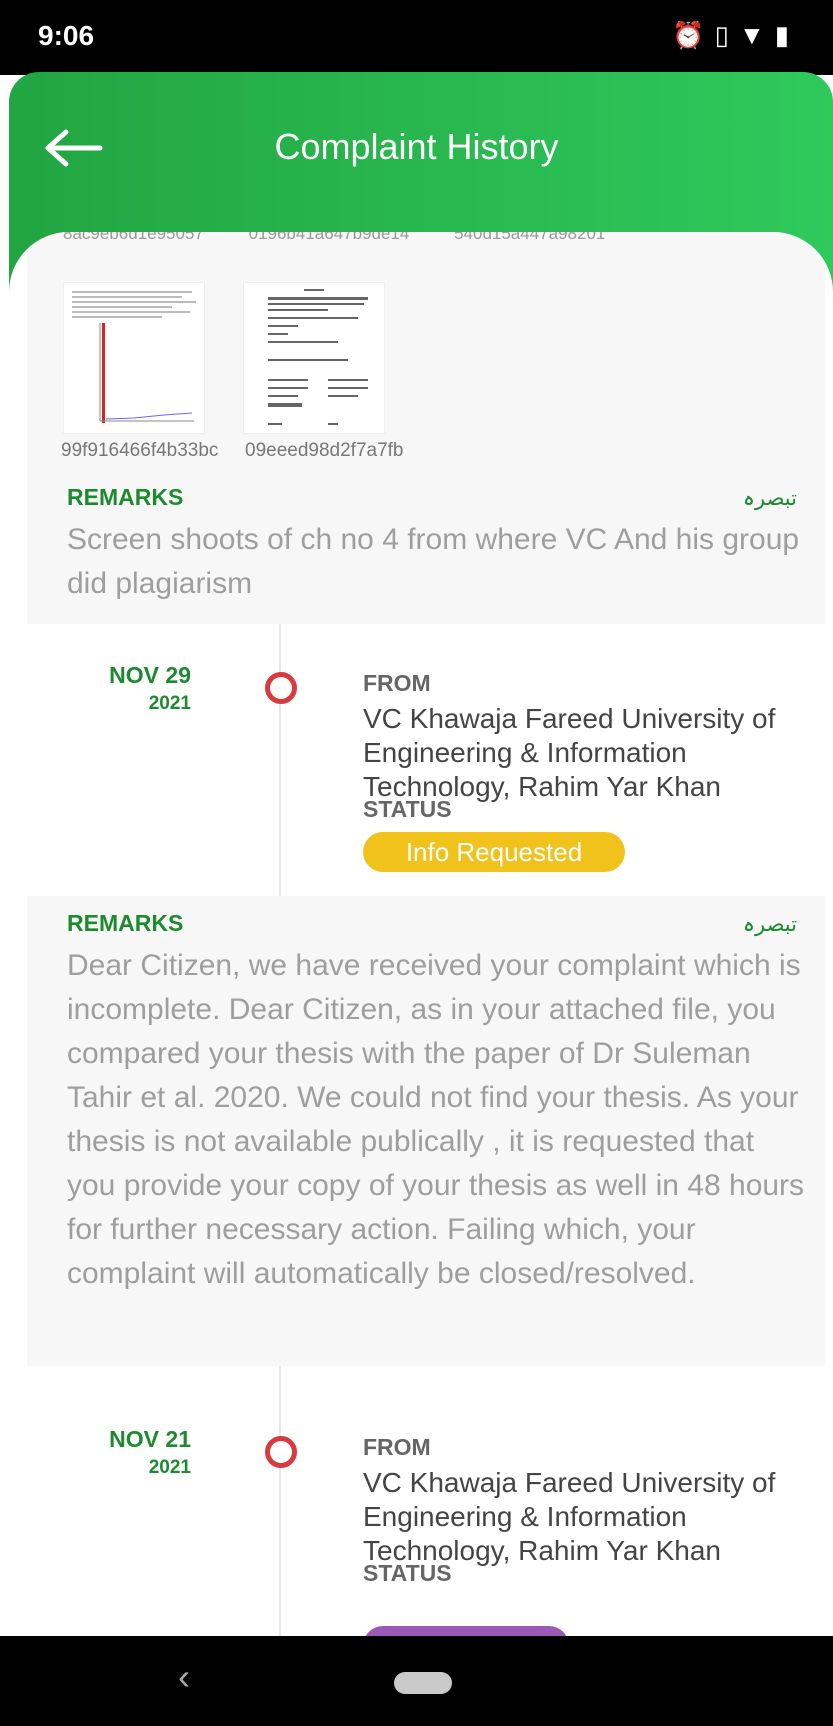 This screenshot has width=833, height=1726. What do you see at coordinates (786, 35) in the screenshot?
I see `battery-icon: ▮` at bounding box center [786, 35].